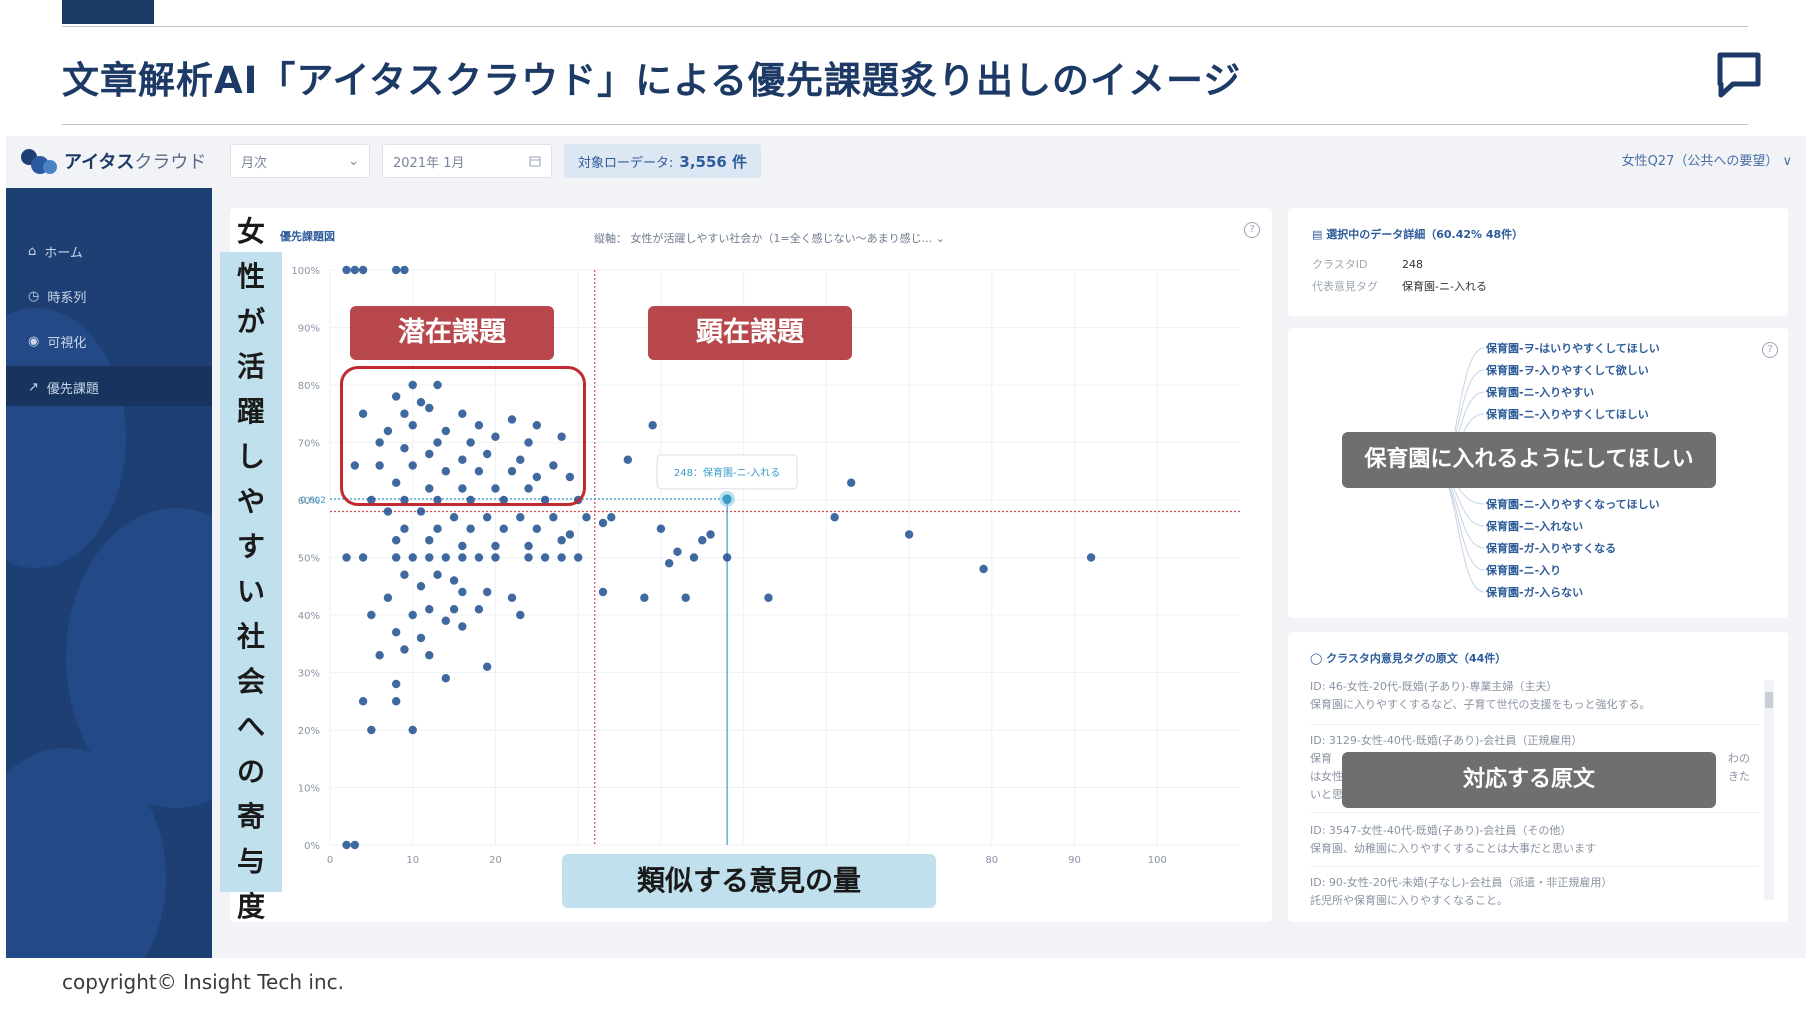 The width and height of the screenshot is (1810, 1026). What do you see at coordinates (250, 681) in the screenshot?
I see `y-axis-label-char: 会` at bounding box center [250, 681].